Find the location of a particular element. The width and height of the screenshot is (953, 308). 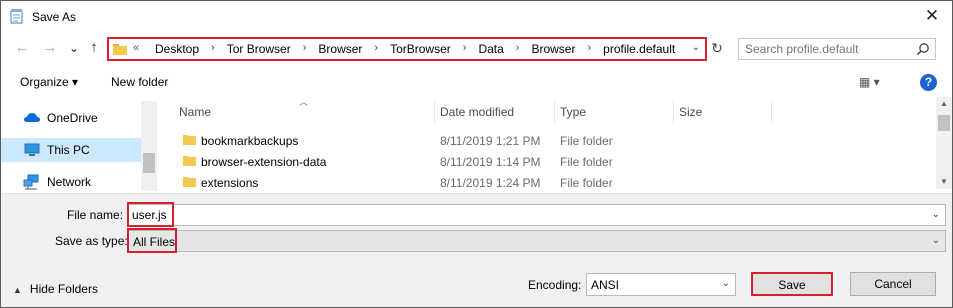

breadcrumb-item: Data is located at coordinates (490, 49).